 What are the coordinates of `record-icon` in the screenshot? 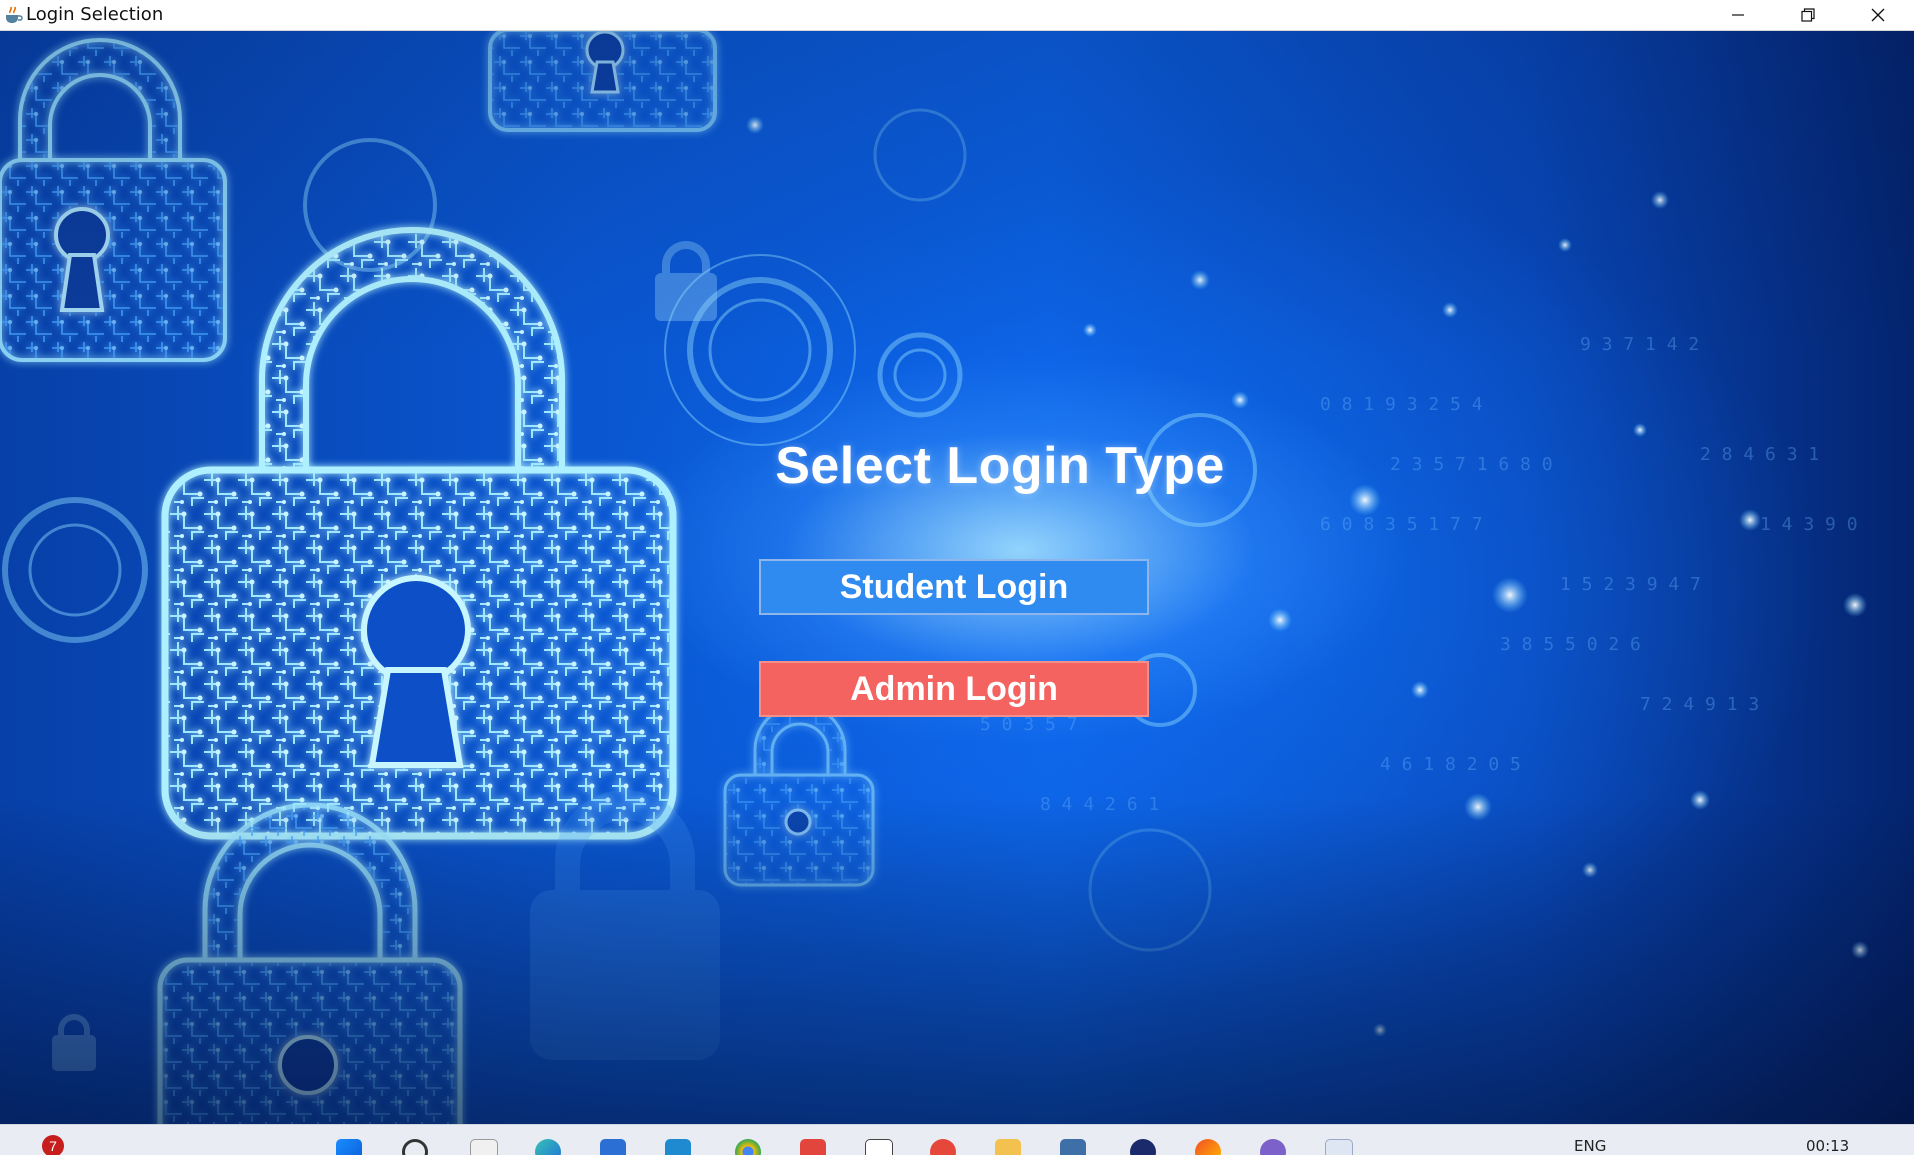 It's located at (943, 1147).